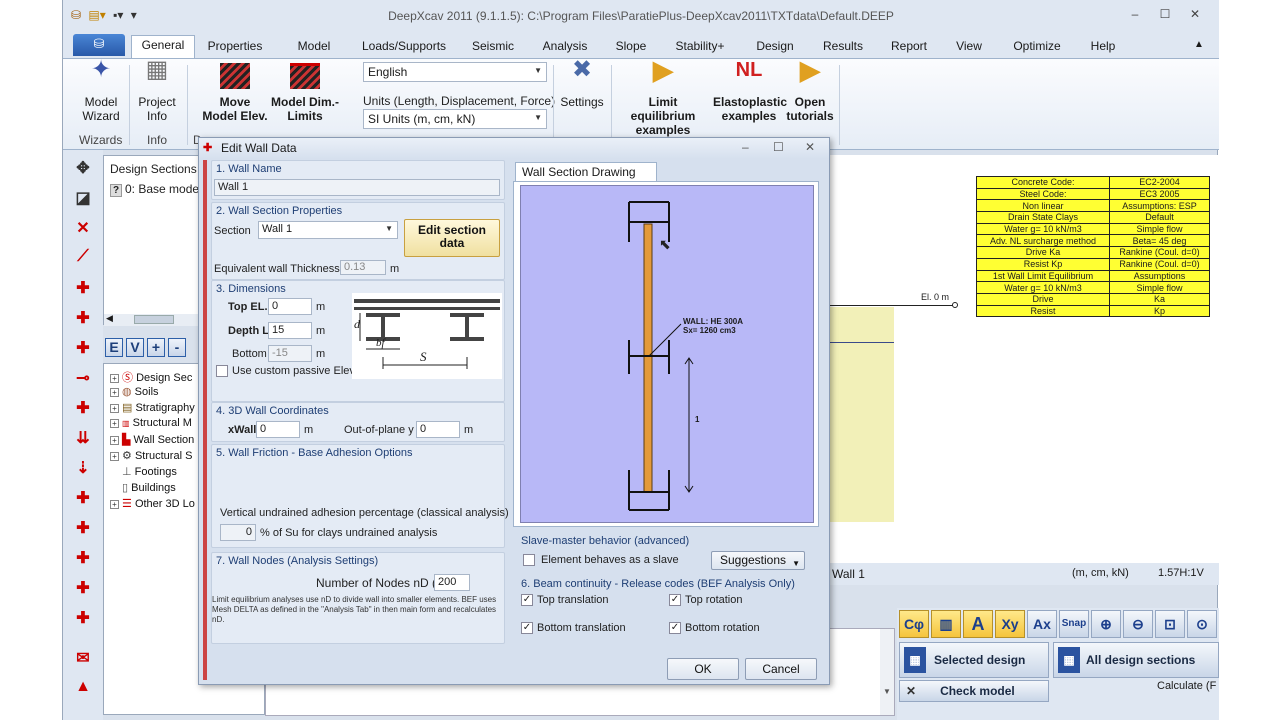 This screenshot has height=720, width=1280. What do you see at coordinates (83, 469) in the screenshot?
I see `point-load-icon: ⇣` at bounding box center [83, 469].